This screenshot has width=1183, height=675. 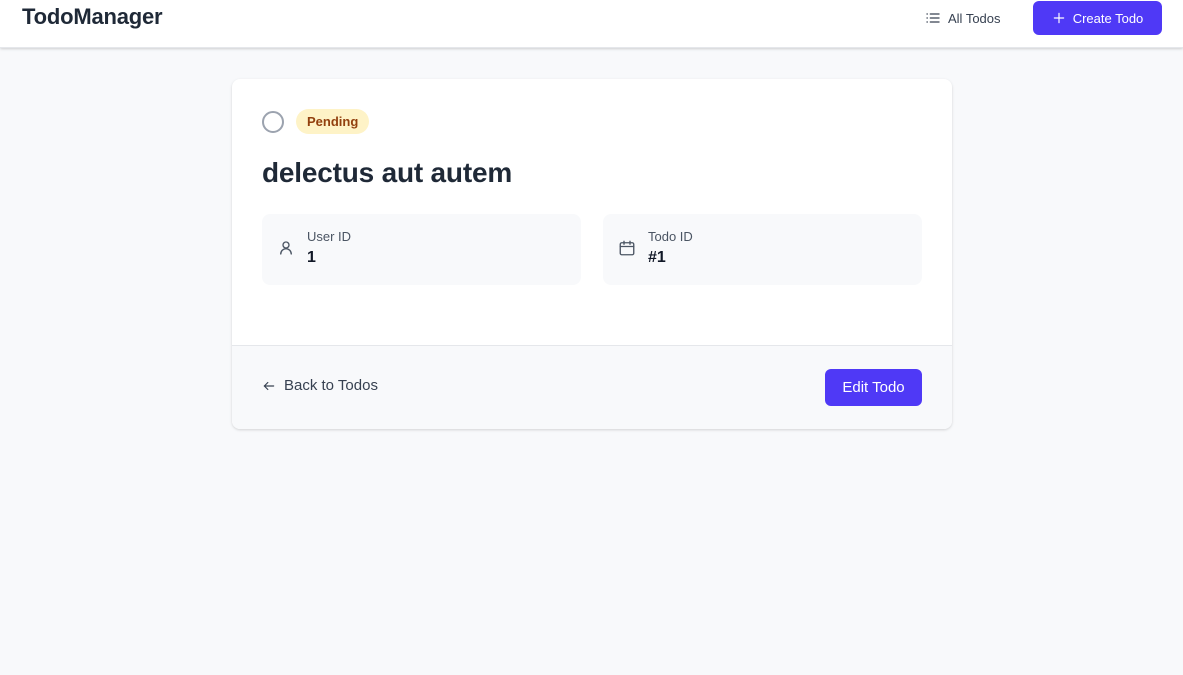 I want to click on back-to-todos-link: Back to Todos, so click(x=320, y=385).